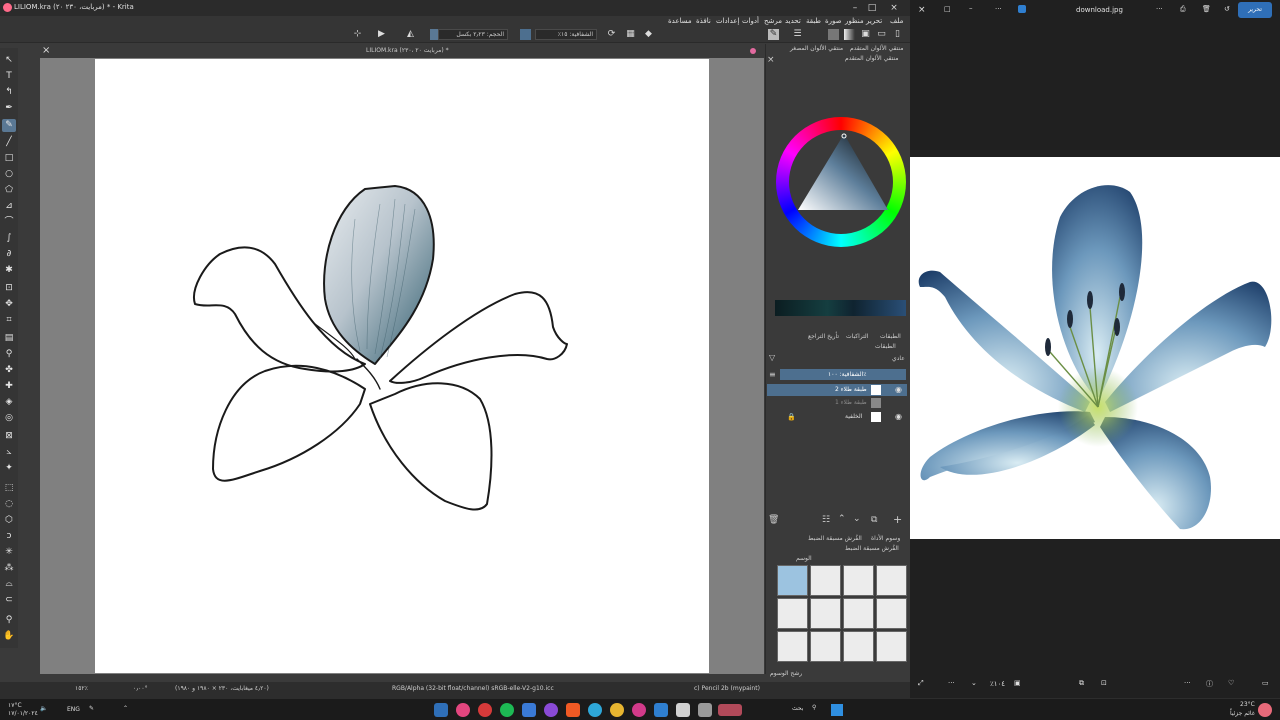 The height and width of the screenshot is (720, 1280). I want to click on tab-undo-history: تأريخ التراجع, so click(823, 336).